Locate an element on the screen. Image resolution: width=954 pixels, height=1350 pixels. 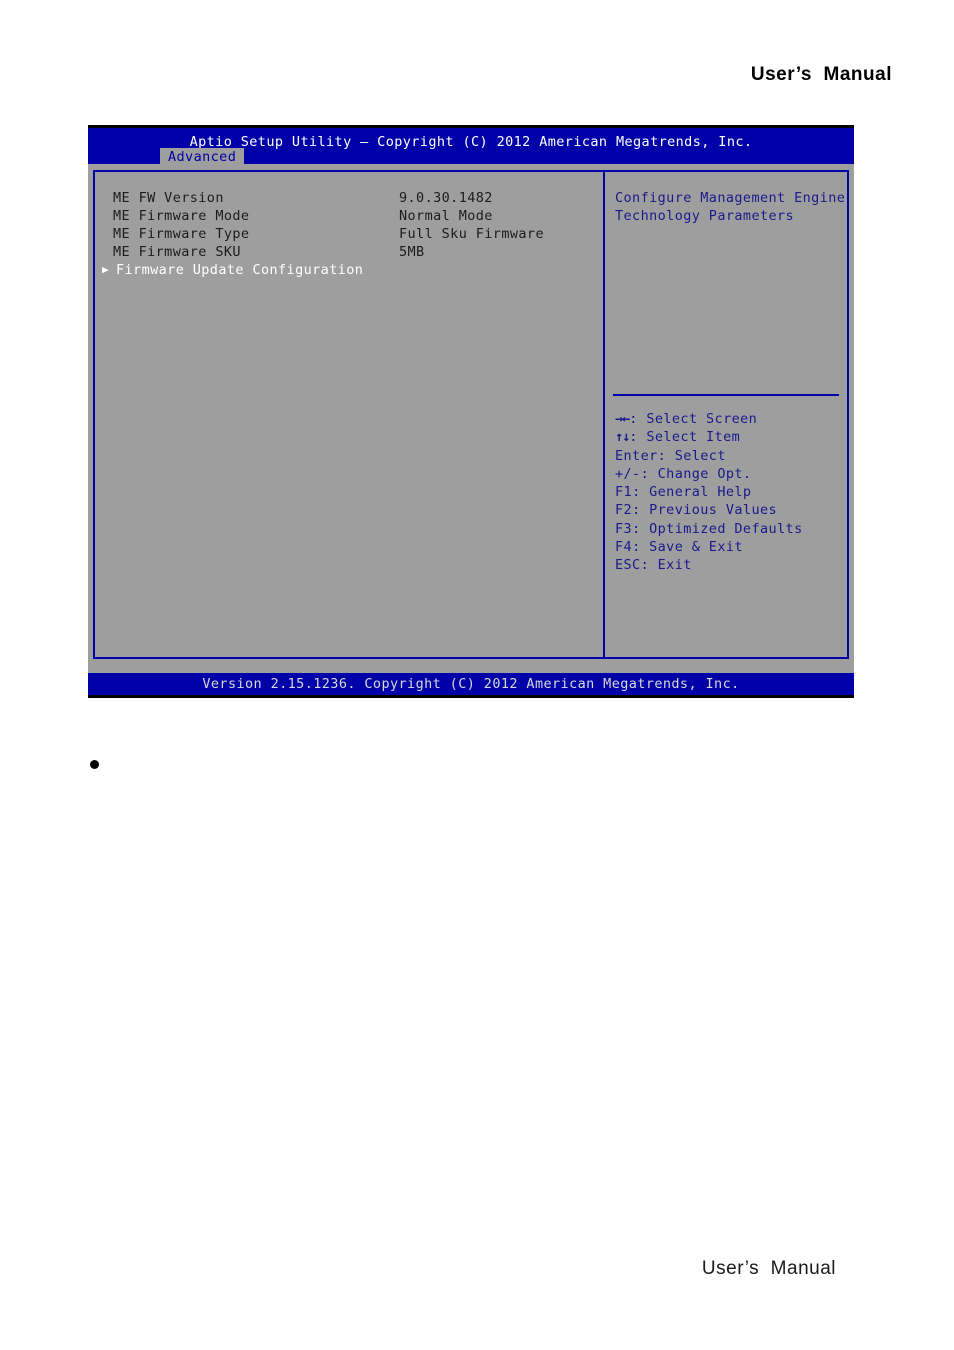
legend-key: F2 is located at coordinates (624, 510).